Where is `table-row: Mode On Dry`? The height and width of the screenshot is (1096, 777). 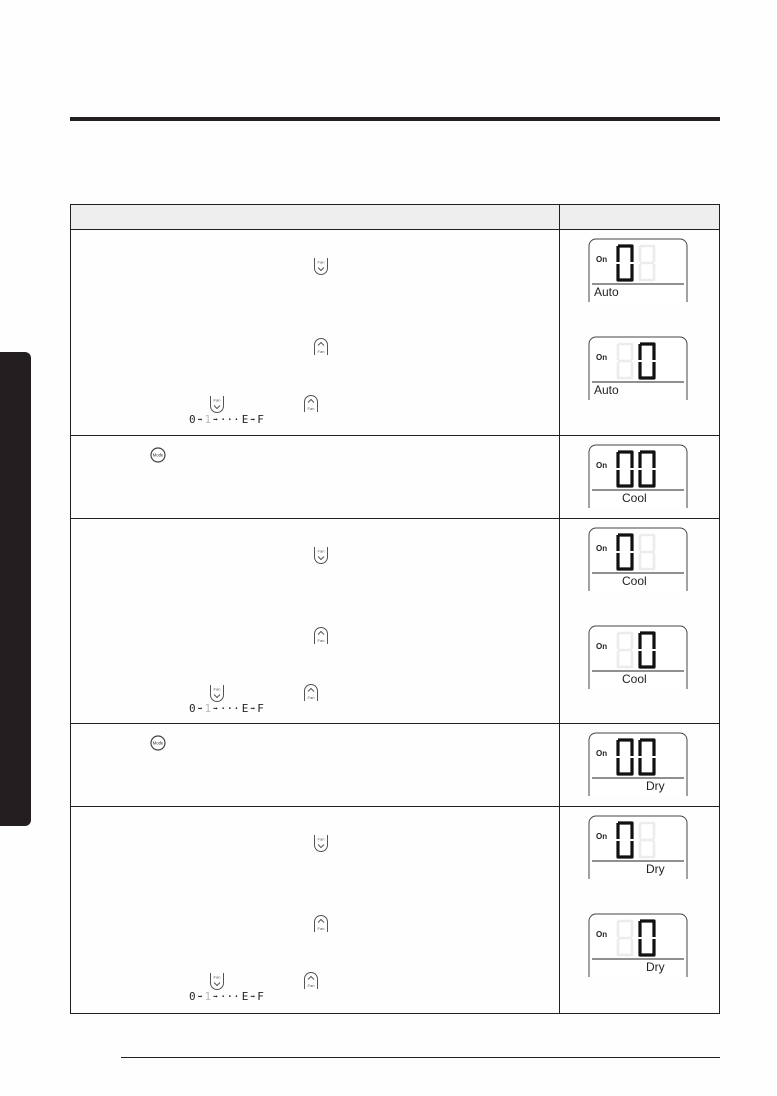 table-row: Mode On Dry is located at coordinates (395, 765).